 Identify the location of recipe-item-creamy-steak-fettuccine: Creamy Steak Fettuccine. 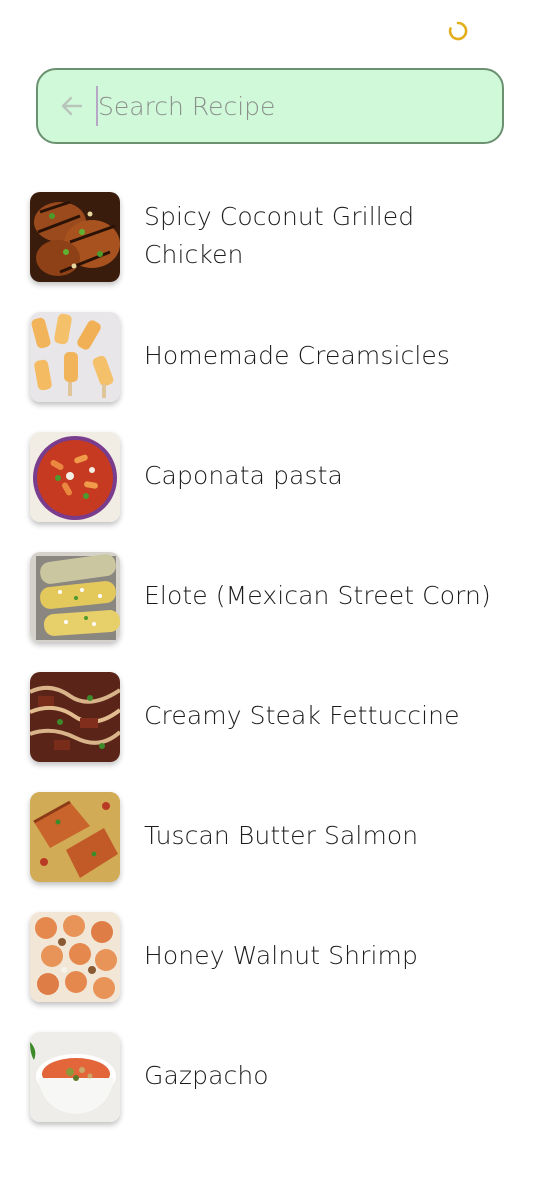
(270, 716).